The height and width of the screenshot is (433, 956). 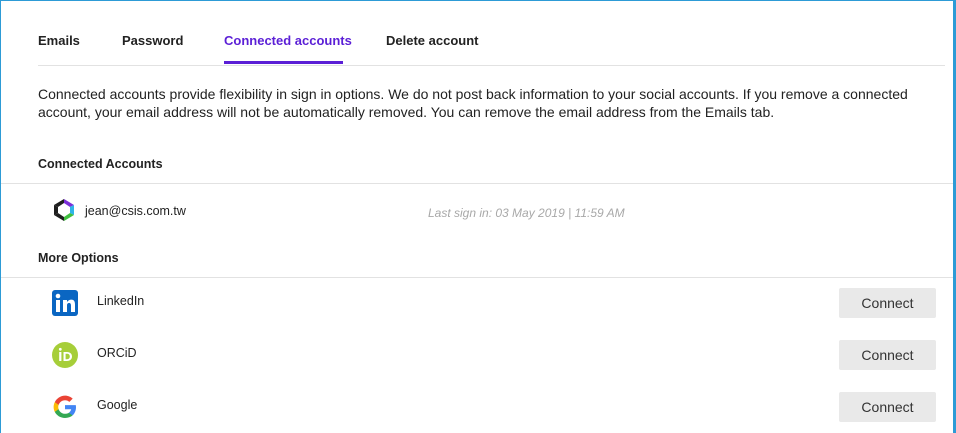 What do you see at coordinates (887, 355) in the screenshot?
I see `connect-orcid-button: Connect` at bounding box center [887, 355].